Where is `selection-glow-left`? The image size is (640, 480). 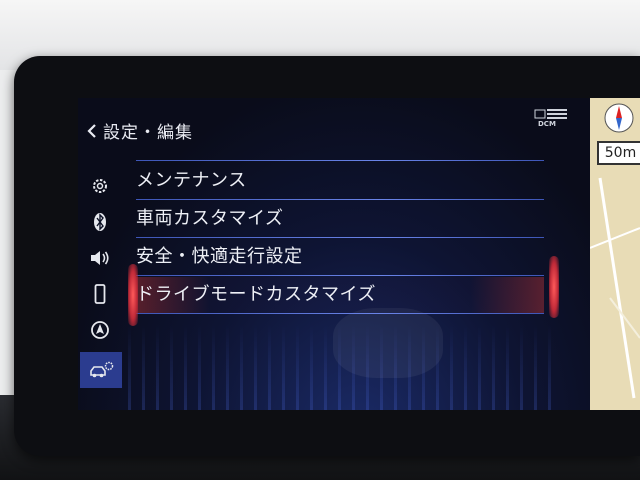 selection-glow-left is located at coordinates (133, 295).